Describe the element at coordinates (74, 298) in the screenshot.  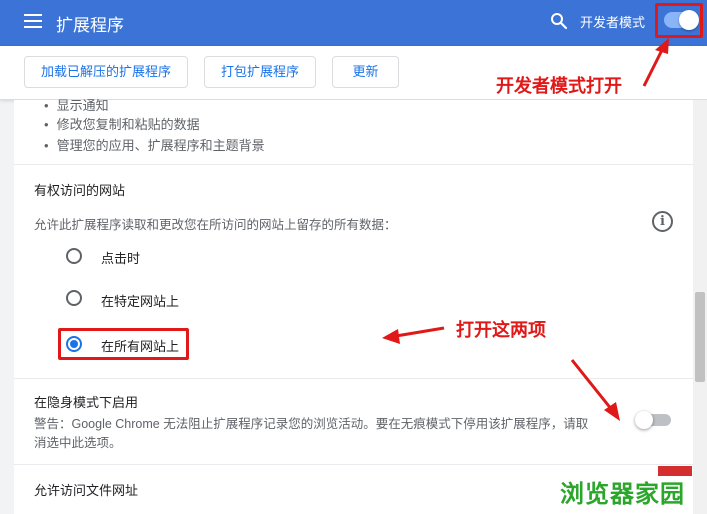
I see `radio-specific-sites` at that location.